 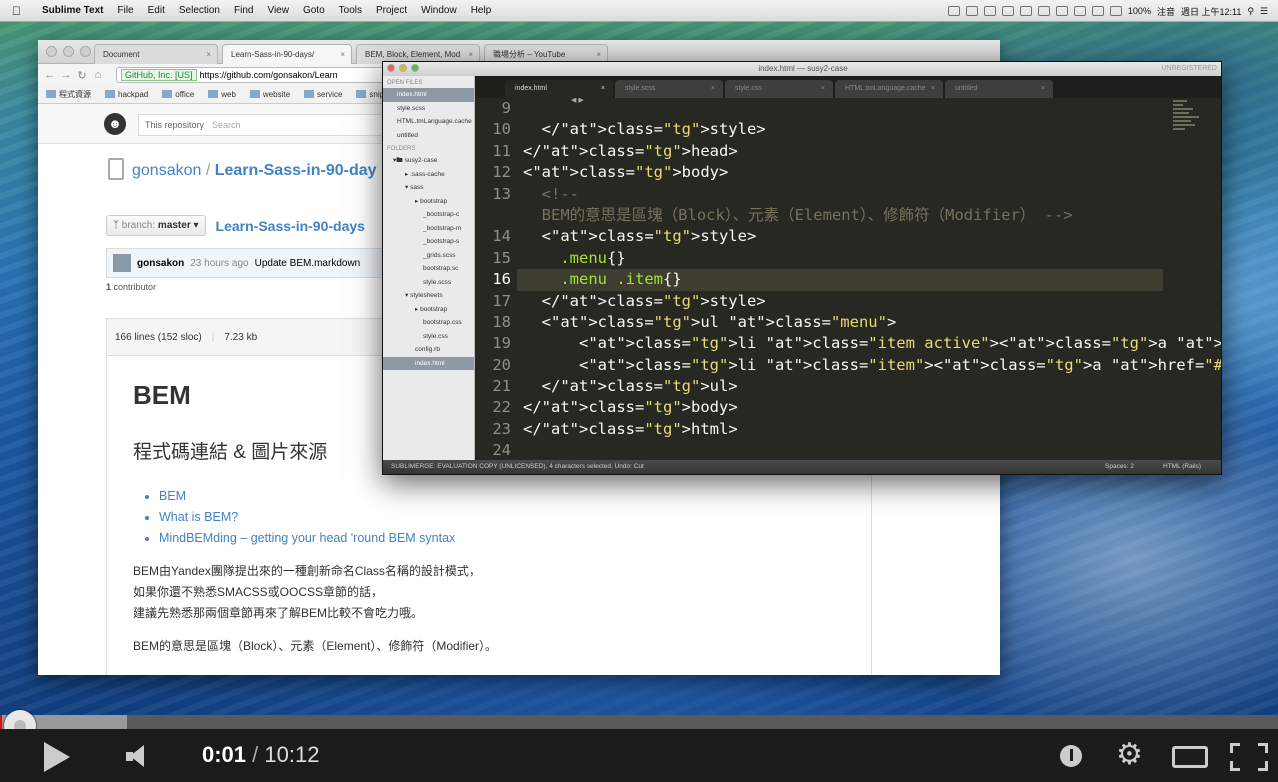 What do you see at coordinates (503, 496) in the screenshot?
I see `readme-link: BEM` at bounding box center [503, 496].